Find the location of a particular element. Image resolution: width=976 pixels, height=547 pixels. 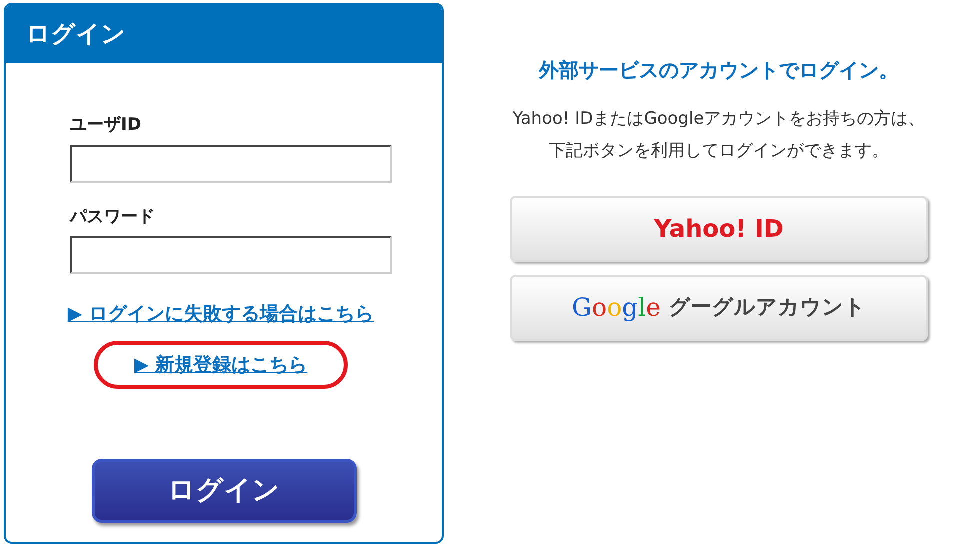

google-logo: Google is located at coordinates (616, 308).